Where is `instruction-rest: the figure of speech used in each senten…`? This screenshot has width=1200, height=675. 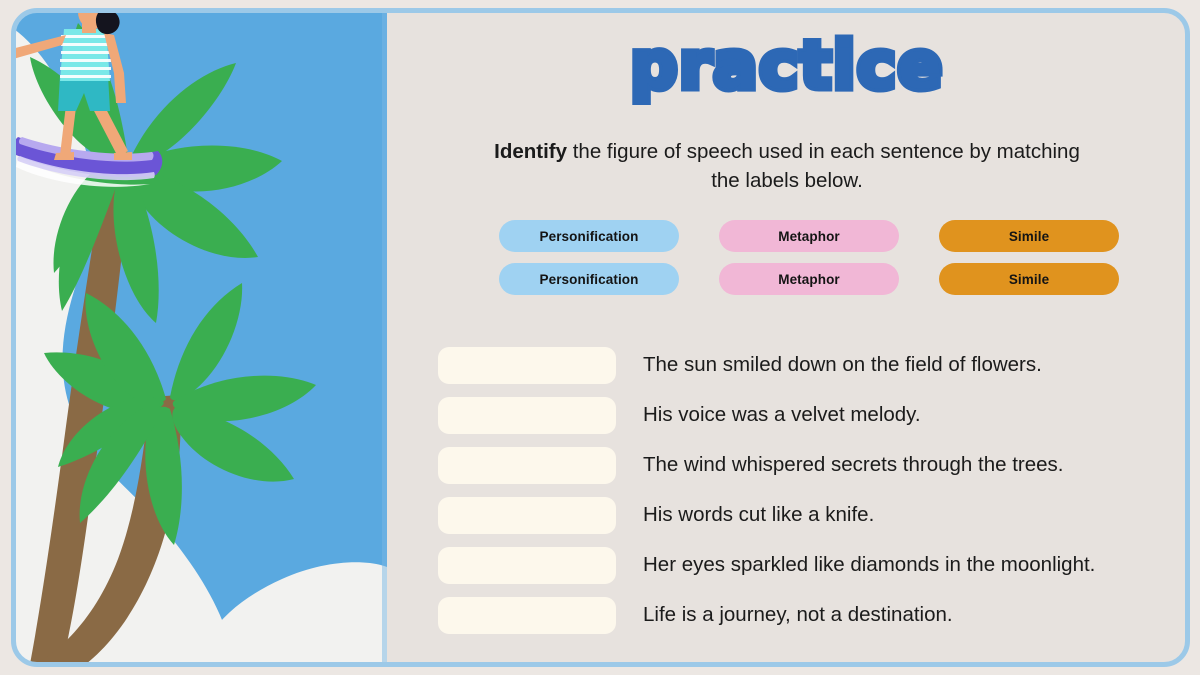 instruction-rest: the figure of speech used in each senten… is located at coordinates (823, 166).